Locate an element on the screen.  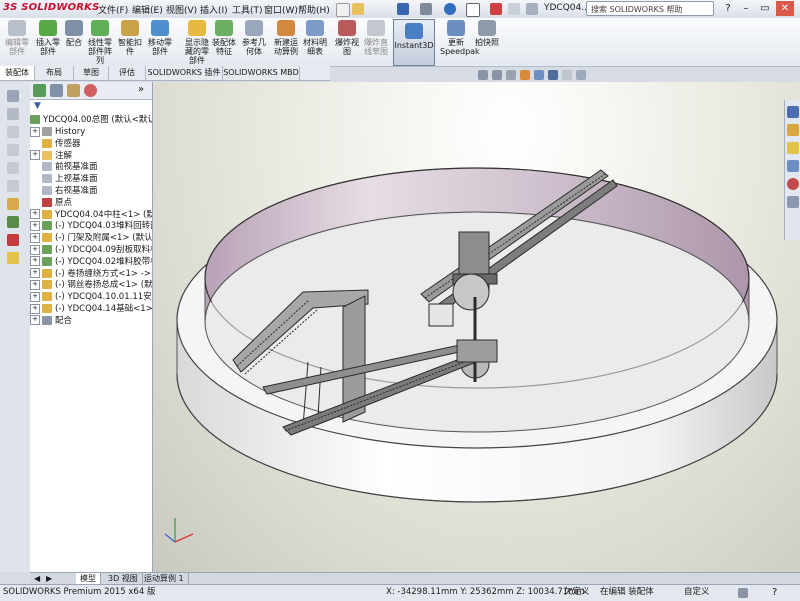
arc-tool-icon is located at coordinates (13, 186).